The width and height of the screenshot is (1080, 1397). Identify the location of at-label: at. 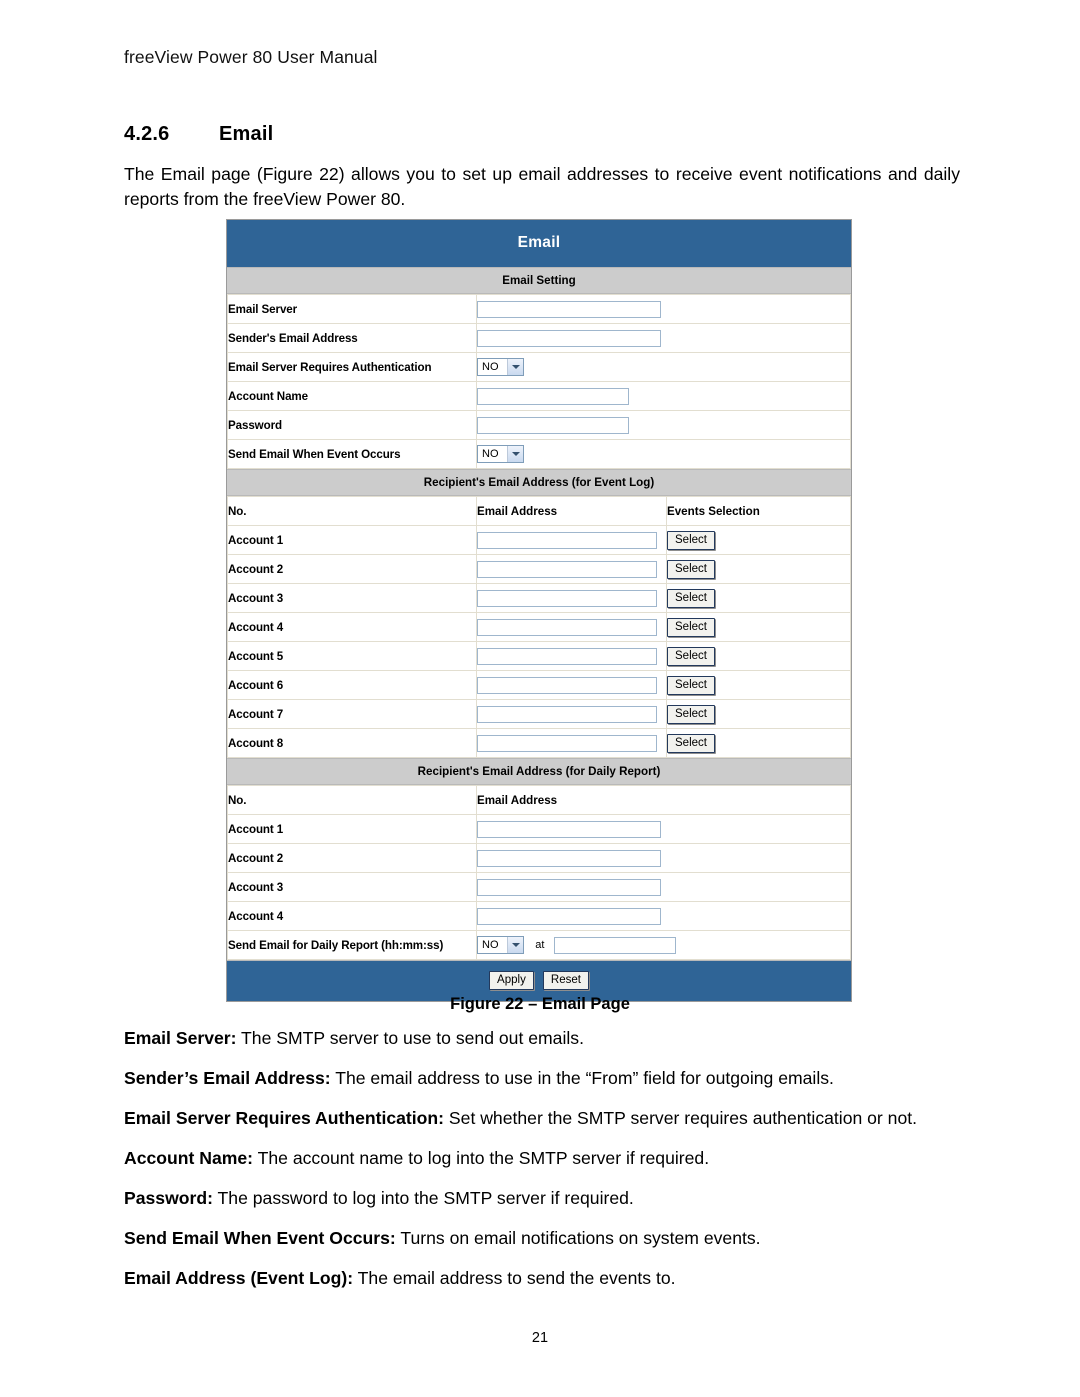
(540, 945).